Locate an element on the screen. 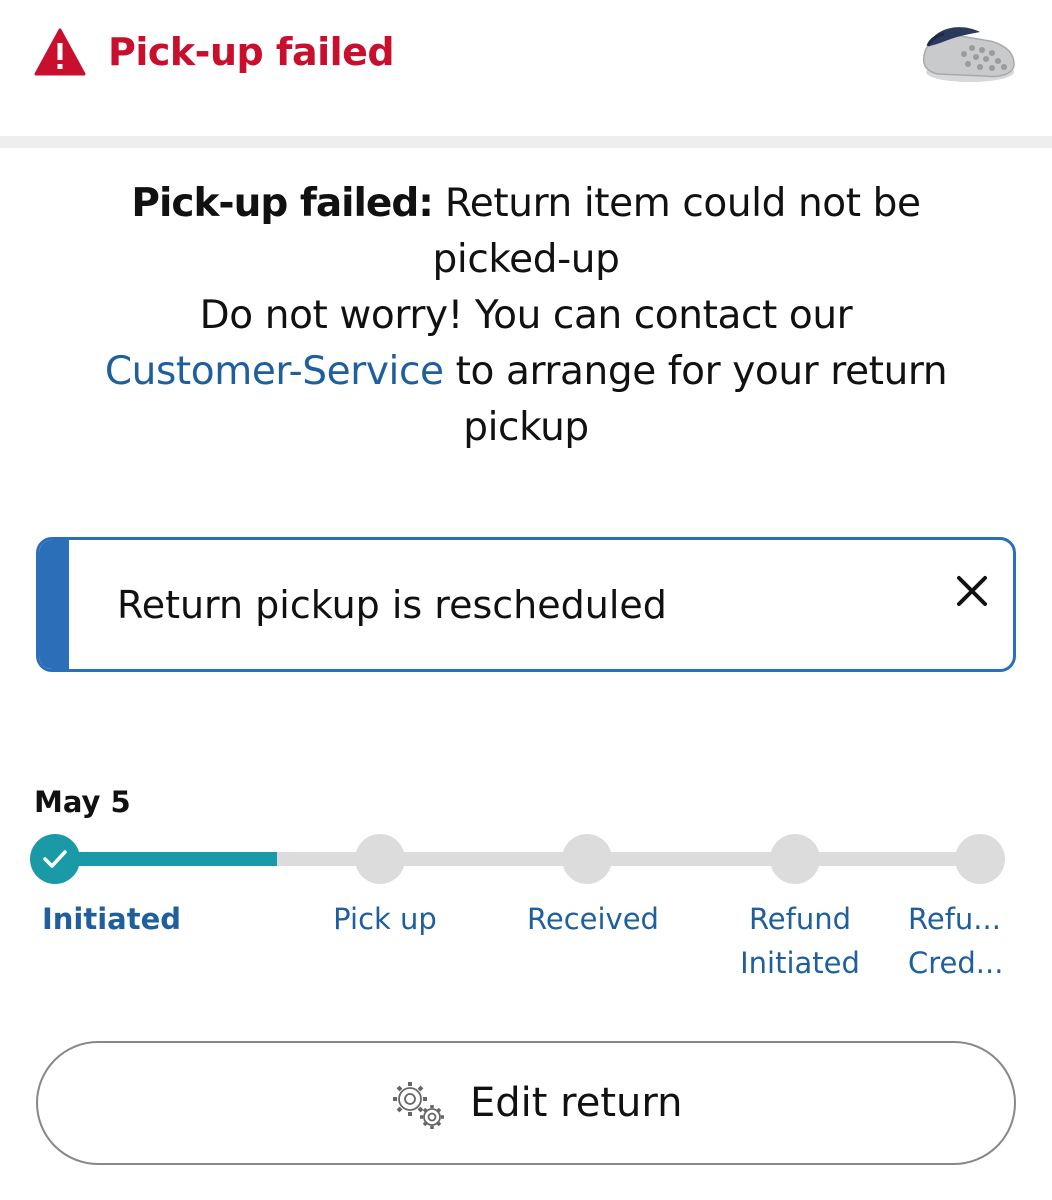 The height and width of the screenshot is (1200, 1052). step-label-refund-initiated: Refund Initiated is located at coordinates (800, 941).